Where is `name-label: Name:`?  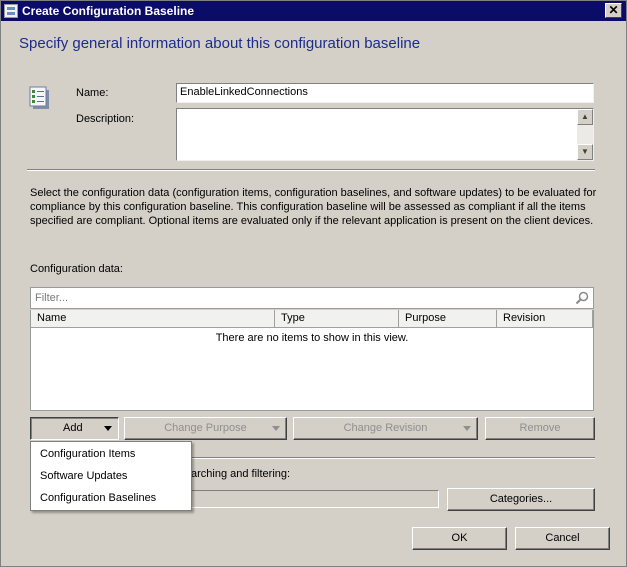
name-label: Name: is located at coordinates (92, 93).